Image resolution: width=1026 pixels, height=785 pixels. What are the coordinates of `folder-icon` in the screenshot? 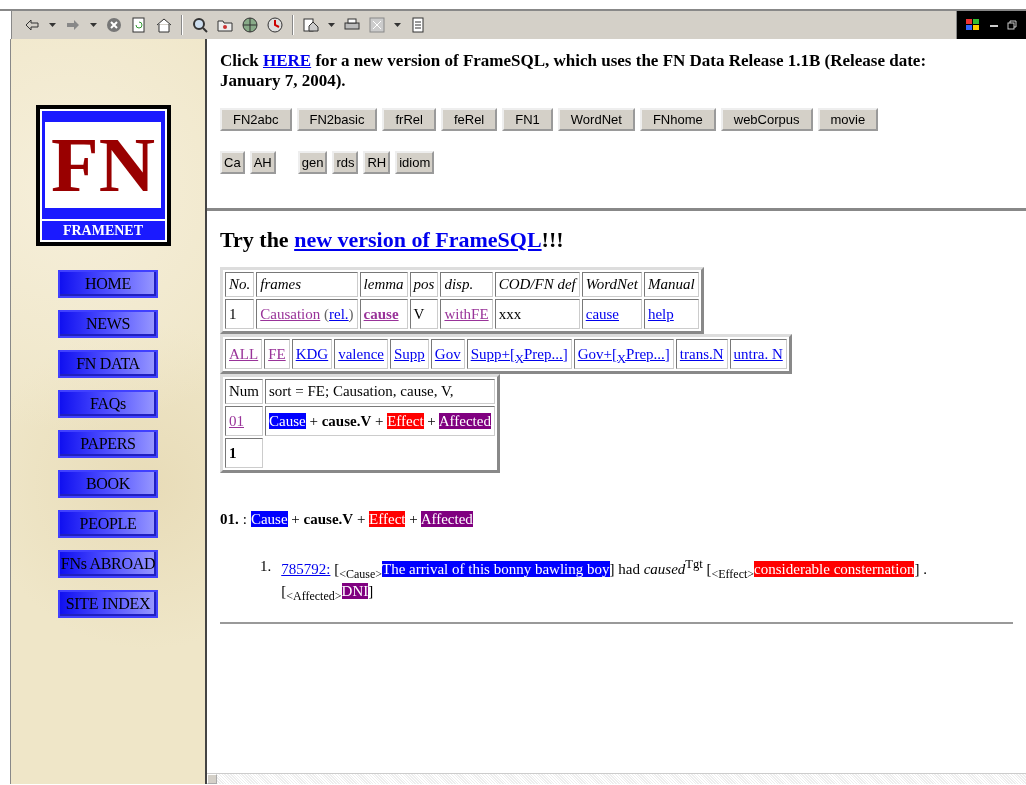 It's located at (225, 25).